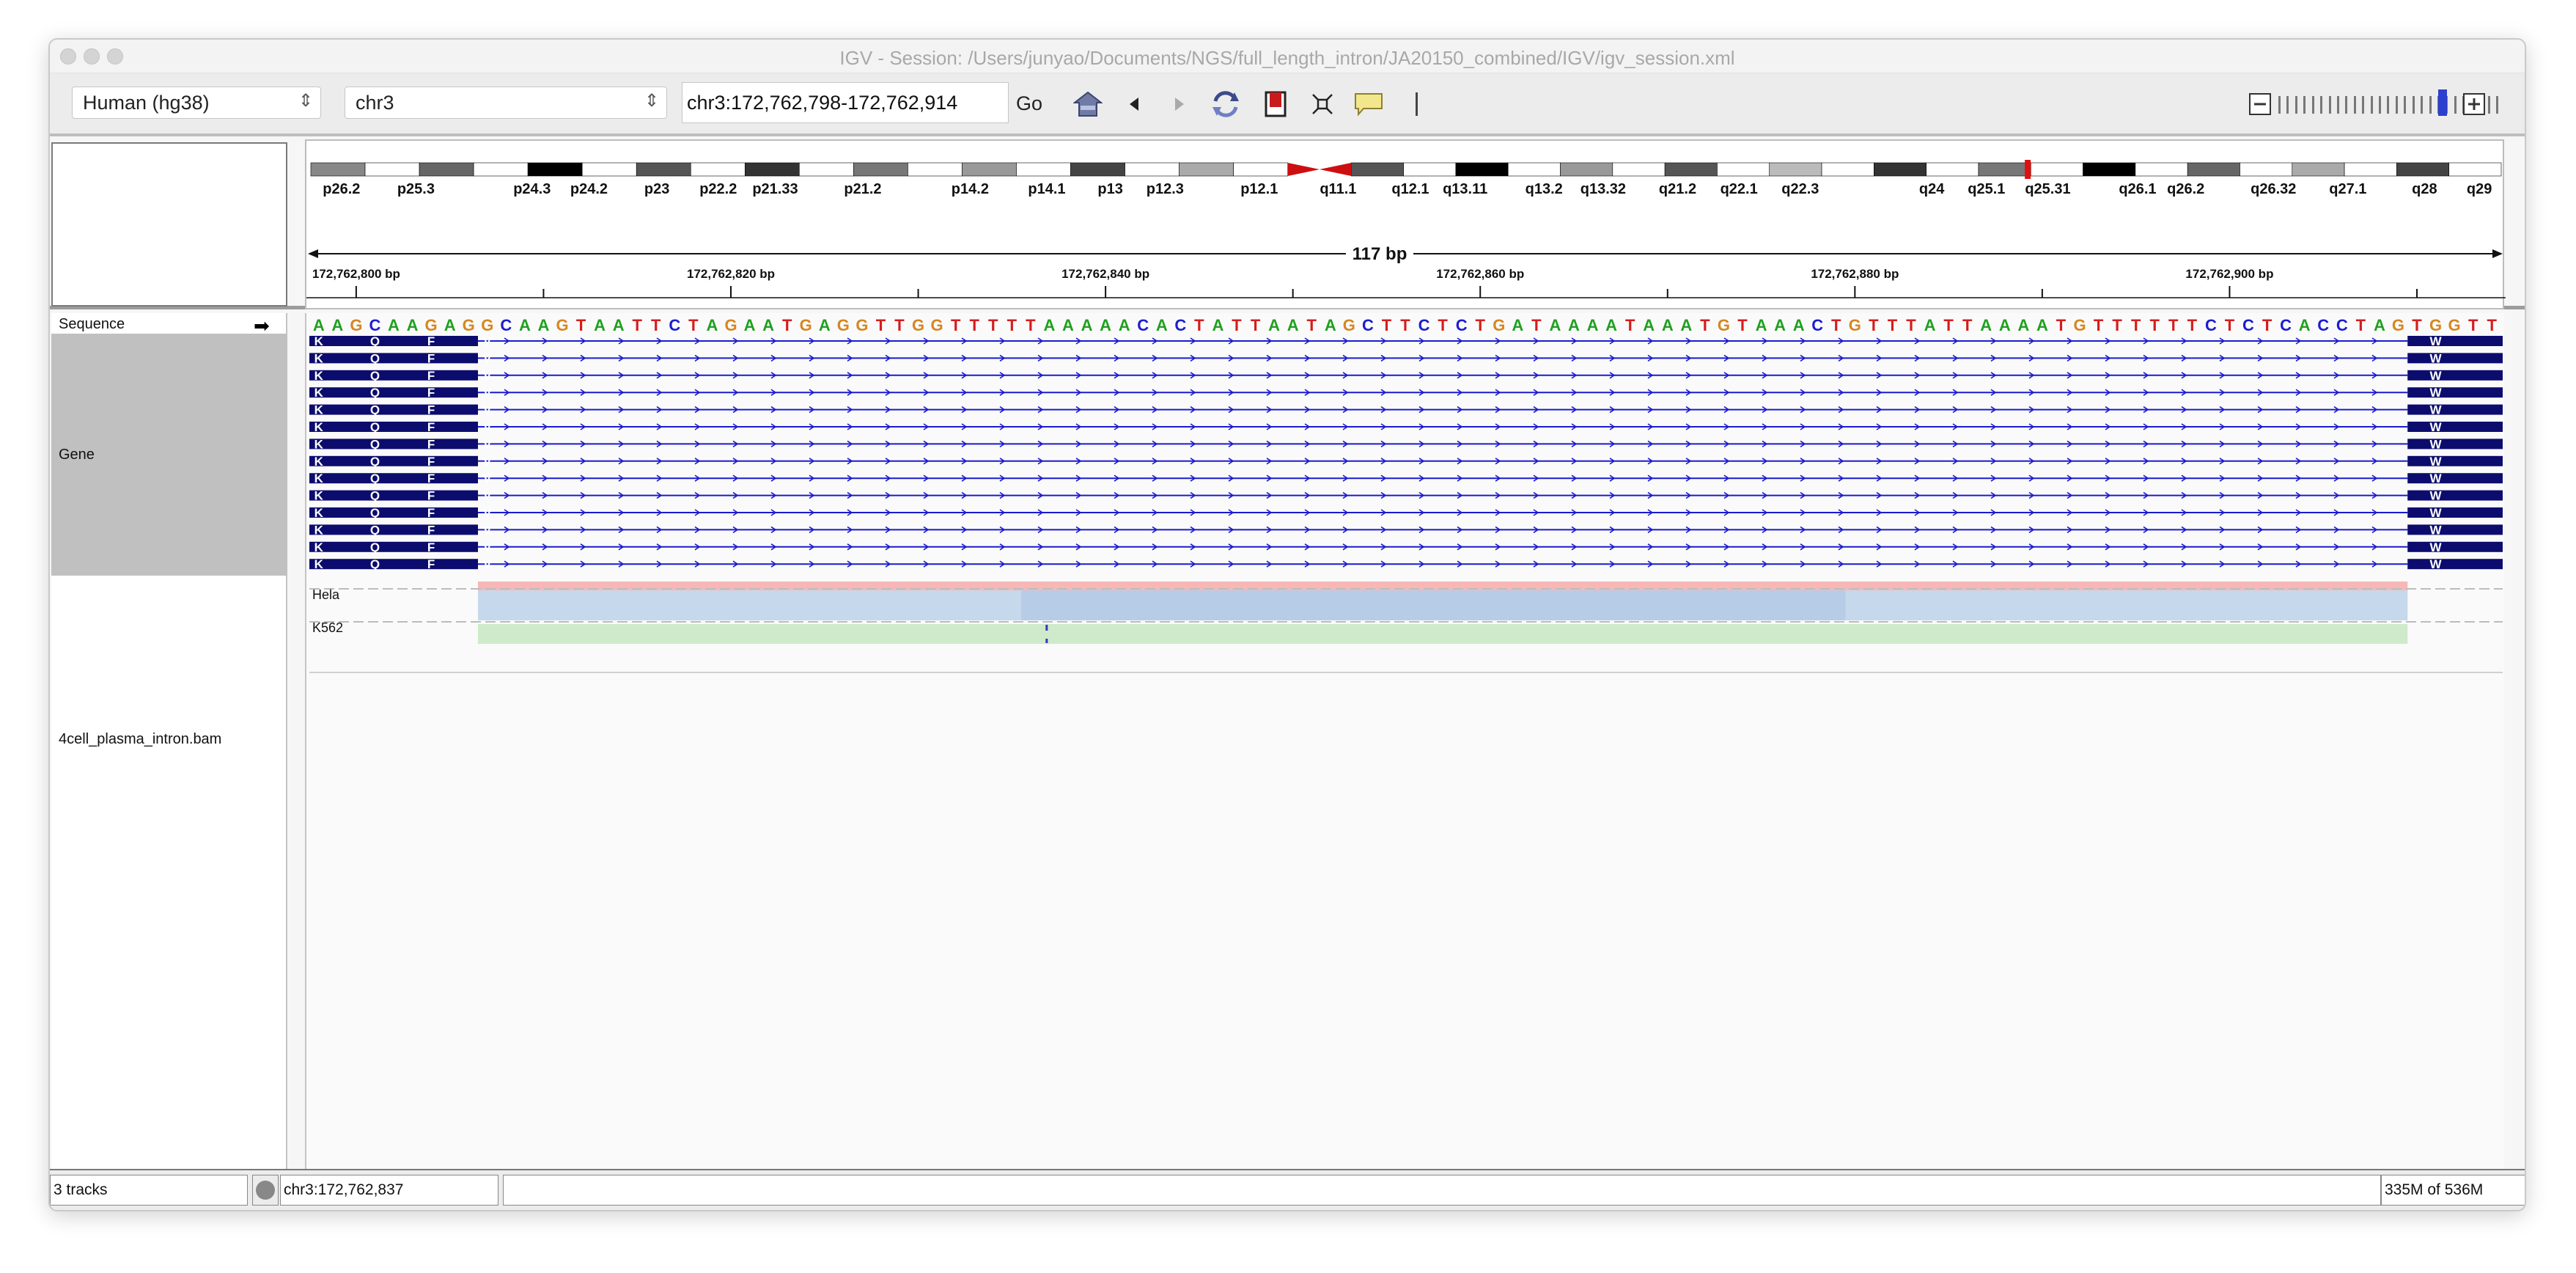 The width and height of the screenshot is (2576, 1273). I want to click on zoom-out-icon, so click(2260, 104).